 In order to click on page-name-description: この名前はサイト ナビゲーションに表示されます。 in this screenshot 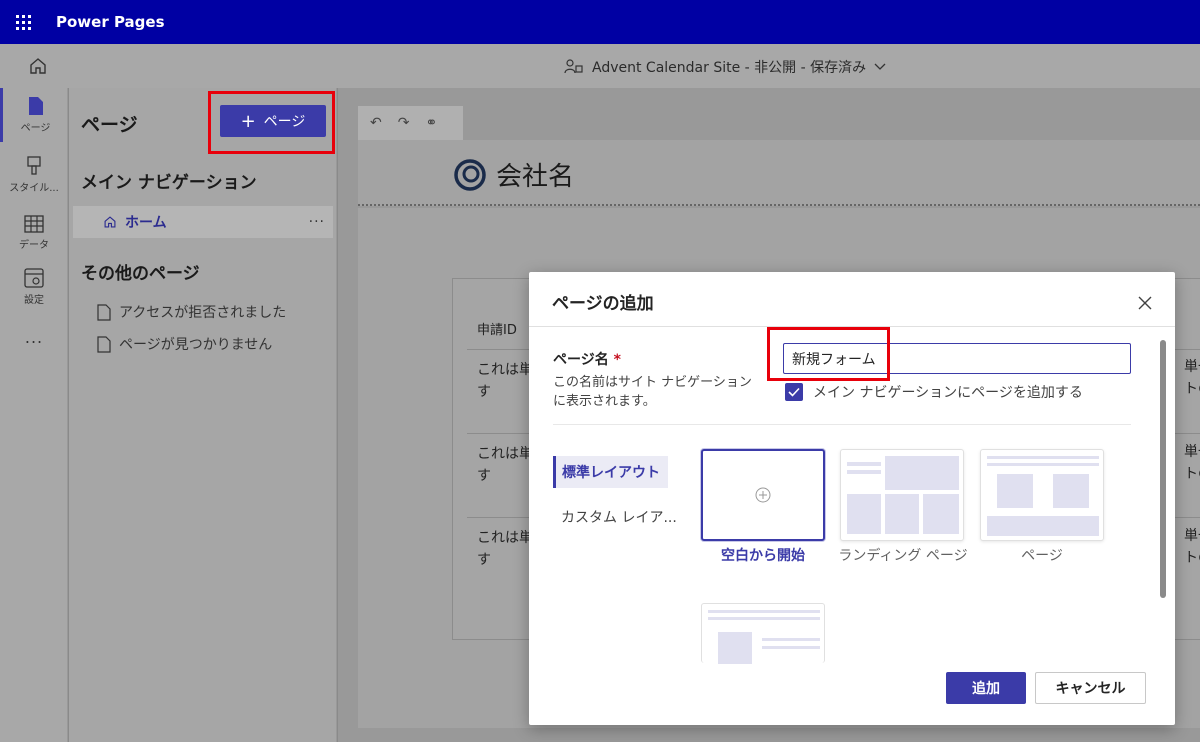, I will do `click(652, 392)`.